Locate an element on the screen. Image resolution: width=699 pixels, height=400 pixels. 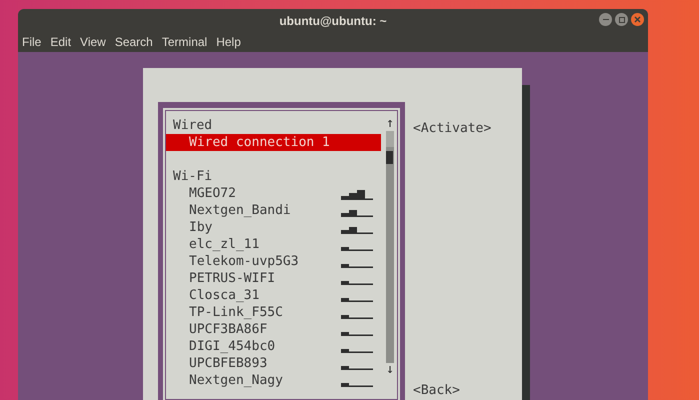
network-item: Wired connection 1 is located at coordinates (273, 142).